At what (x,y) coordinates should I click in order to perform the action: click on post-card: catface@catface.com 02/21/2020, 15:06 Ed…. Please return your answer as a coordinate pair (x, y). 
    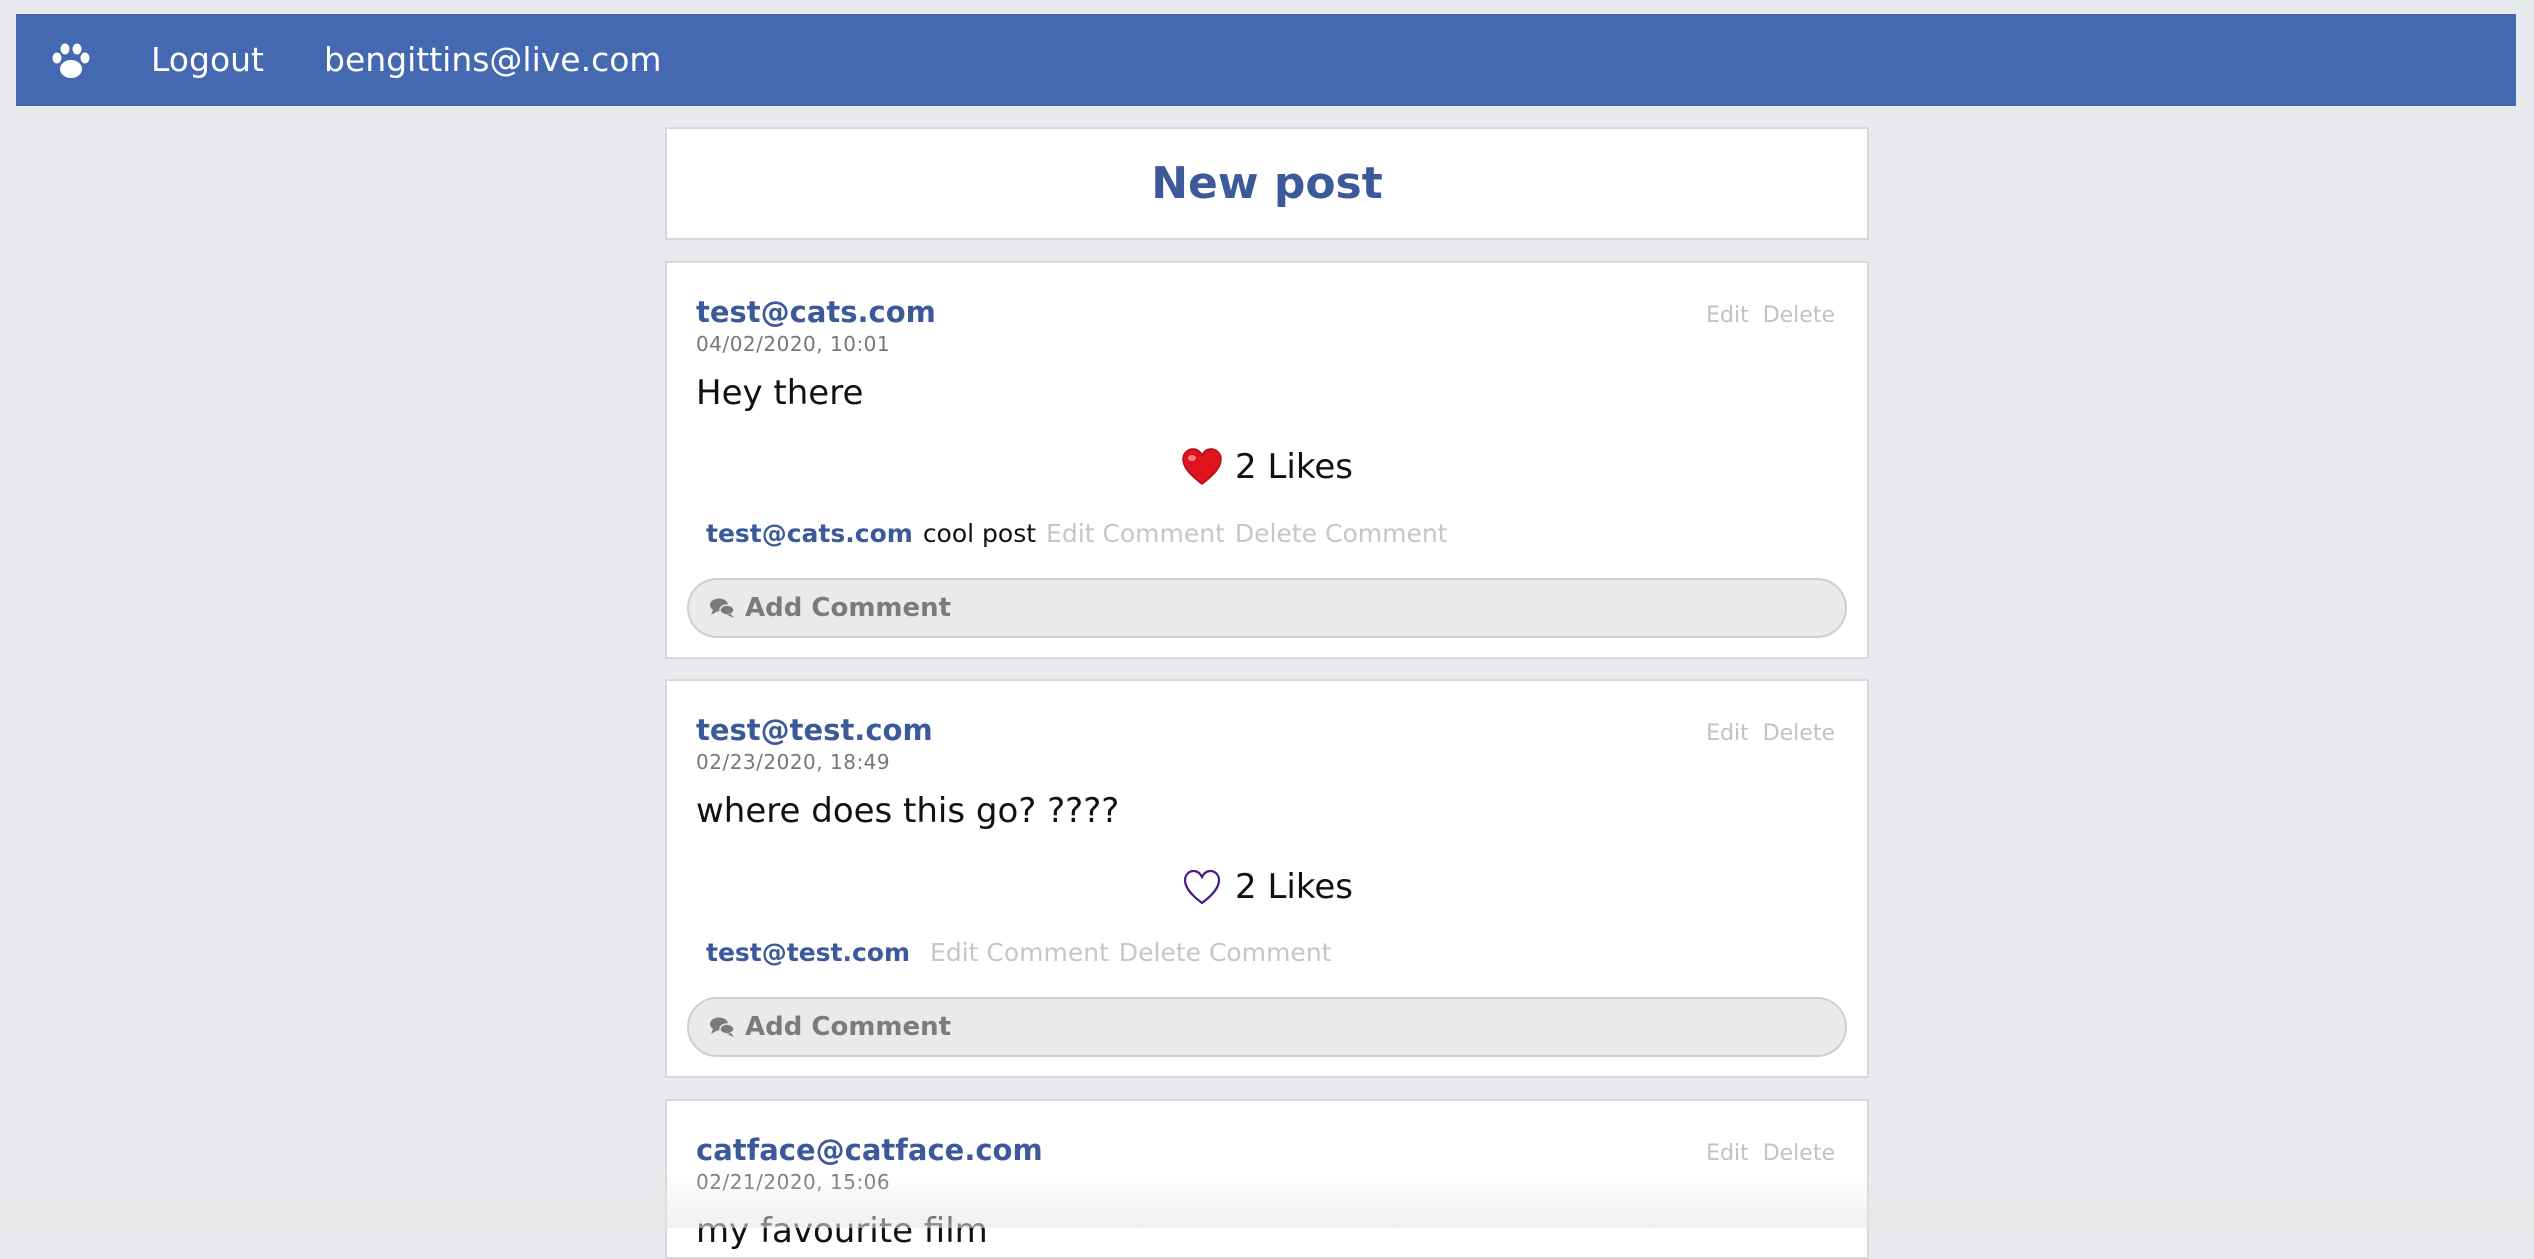
    Looking at the image, I should click on (1267, 1179).